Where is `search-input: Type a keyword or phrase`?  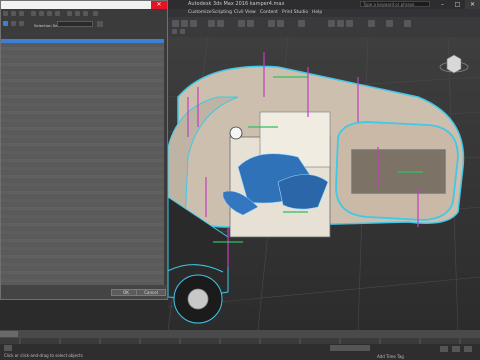 search-input: Type a keyword or phrase is located at coordinates (395, 4).